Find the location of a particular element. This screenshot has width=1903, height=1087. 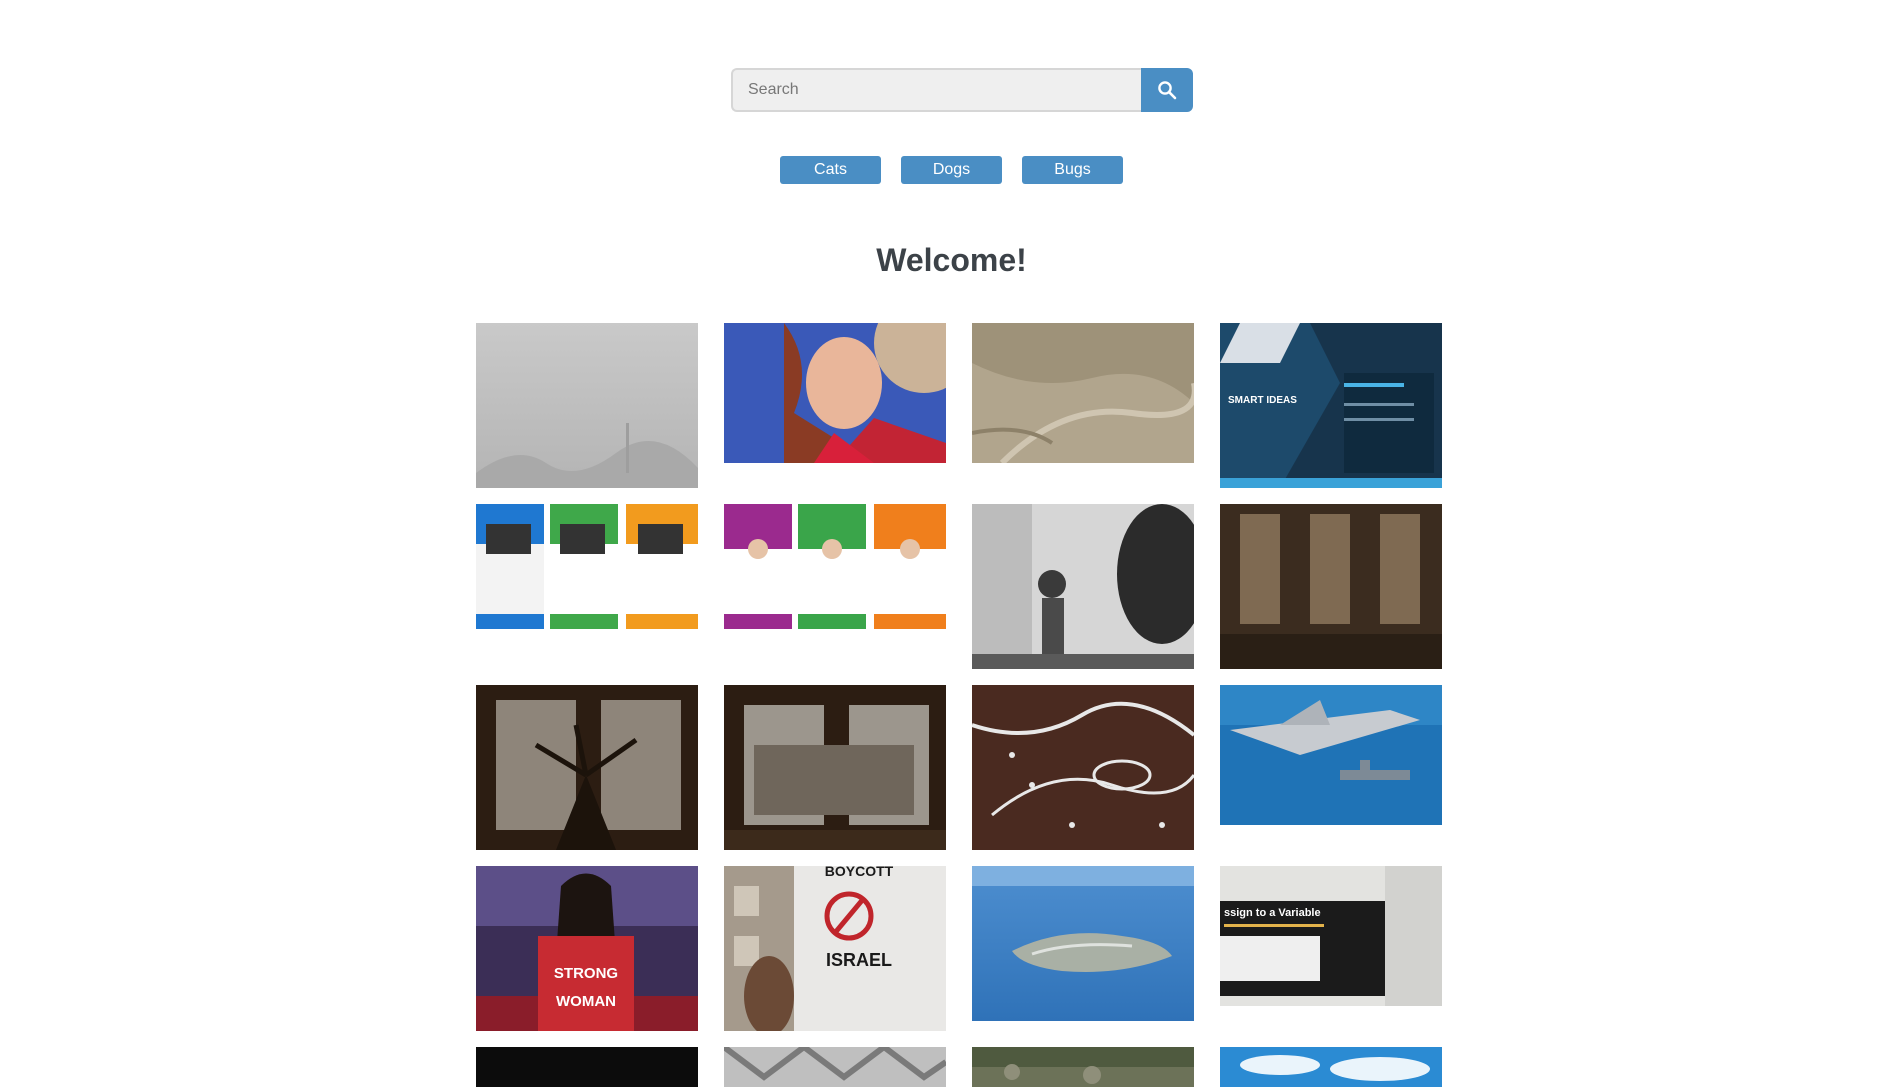

gallery-image-sepia-interior is located at coordinates (1331, 586).